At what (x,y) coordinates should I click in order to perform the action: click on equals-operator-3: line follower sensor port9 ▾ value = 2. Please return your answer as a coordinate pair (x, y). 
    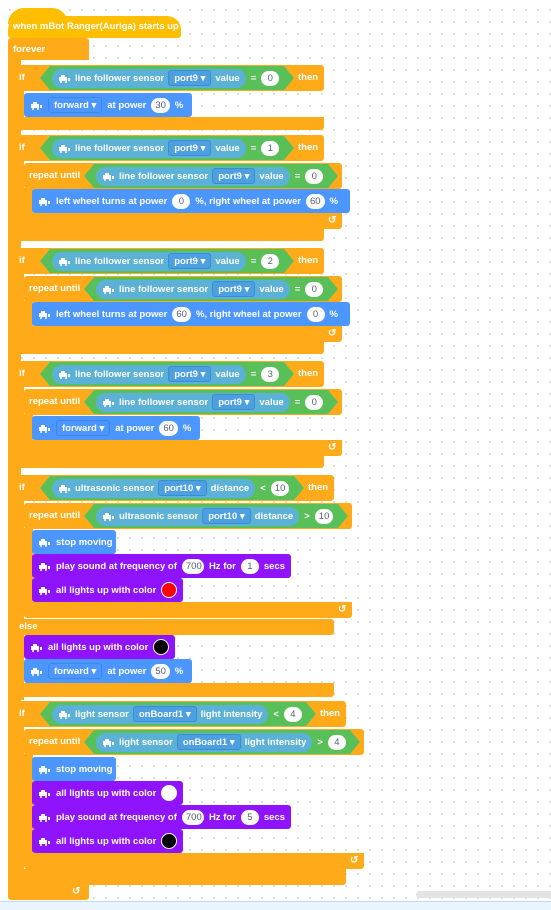
    Looking at the image, I should click on (167, 261).